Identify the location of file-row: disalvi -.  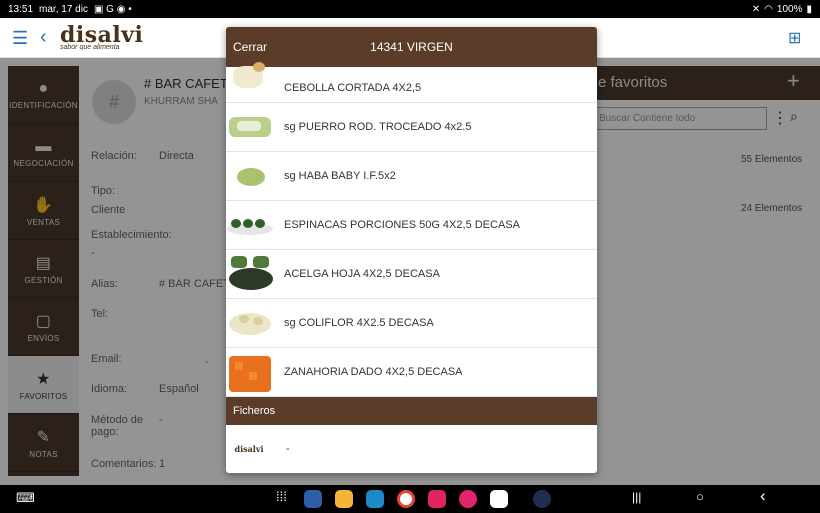
(411, 449).